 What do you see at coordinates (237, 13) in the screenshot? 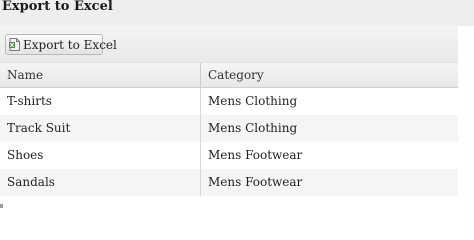
I see `title-bar: Export to Excel` at bounding box center [237, 13].